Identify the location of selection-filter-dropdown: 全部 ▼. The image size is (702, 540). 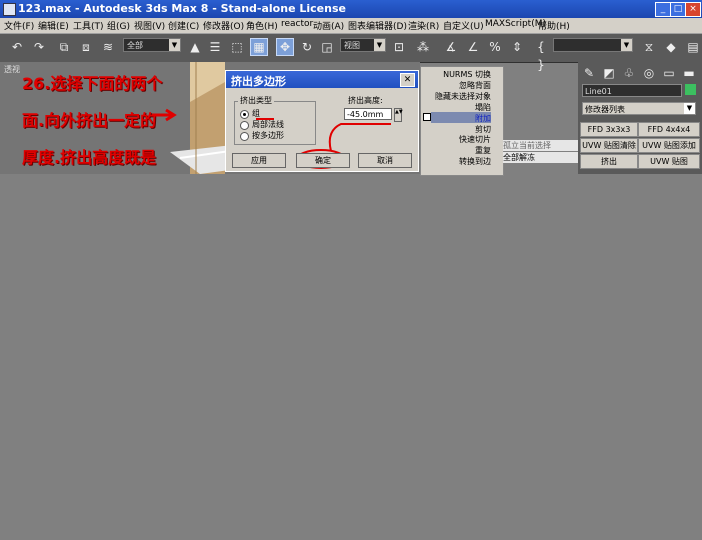
(152, 45).